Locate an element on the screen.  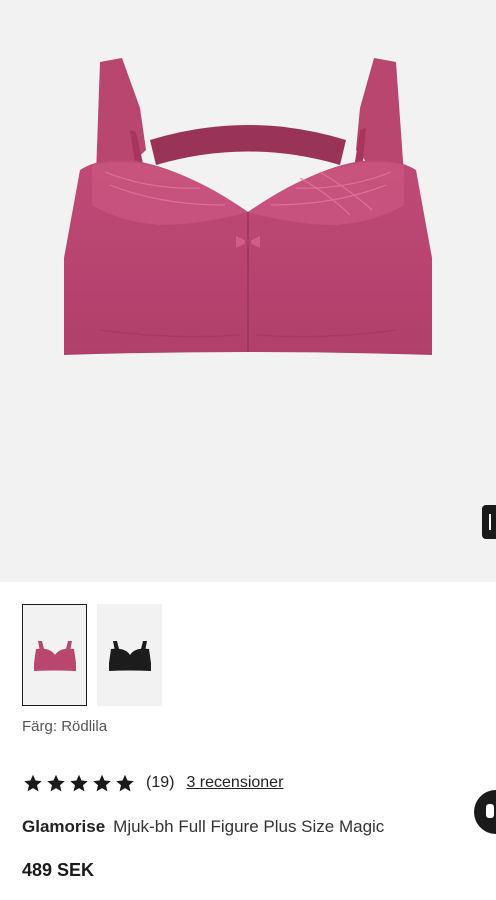
chevron-right-icon is located at coordinates (489, 522).